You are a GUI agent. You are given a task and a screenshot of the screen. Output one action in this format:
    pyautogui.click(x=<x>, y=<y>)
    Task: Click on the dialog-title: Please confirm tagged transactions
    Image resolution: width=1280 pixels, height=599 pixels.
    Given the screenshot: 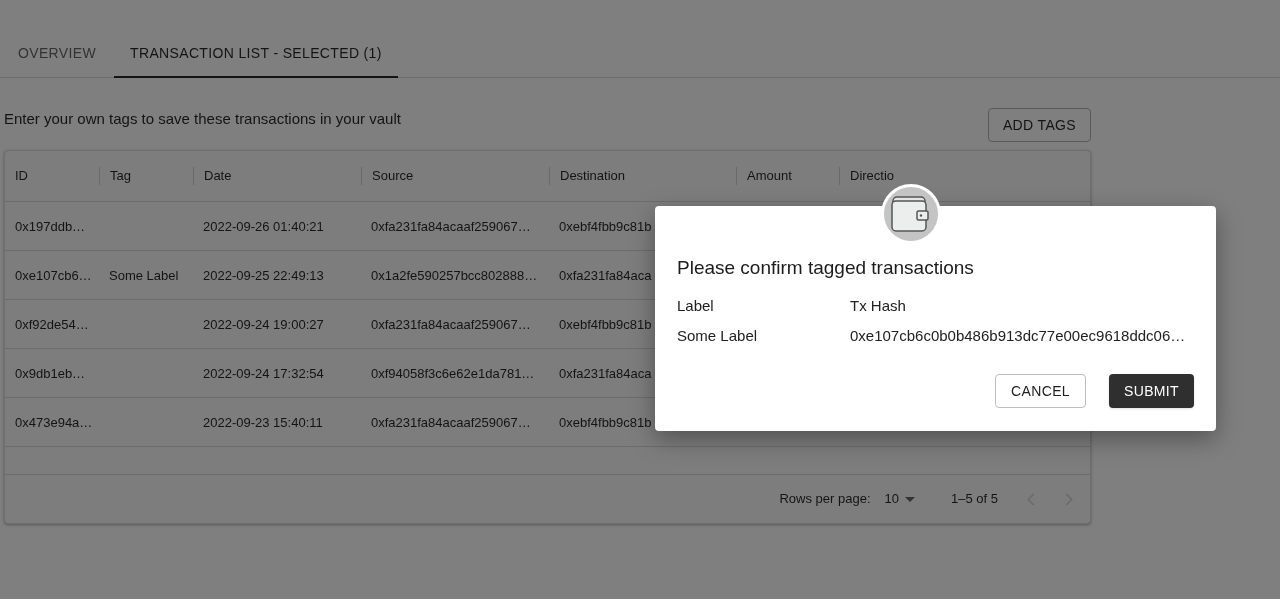 What is the action you would take?
    pyautogui.click(x=825, y=268)
    